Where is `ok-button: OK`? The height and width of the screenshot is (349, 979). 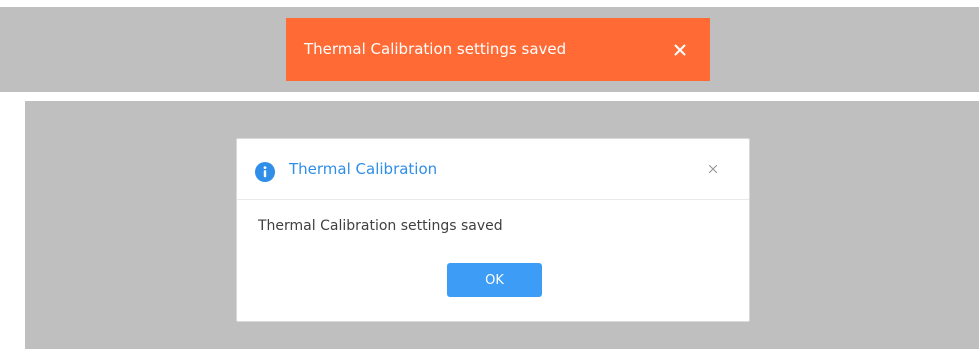
ok-button: OK is located at coordinates (494, 280).